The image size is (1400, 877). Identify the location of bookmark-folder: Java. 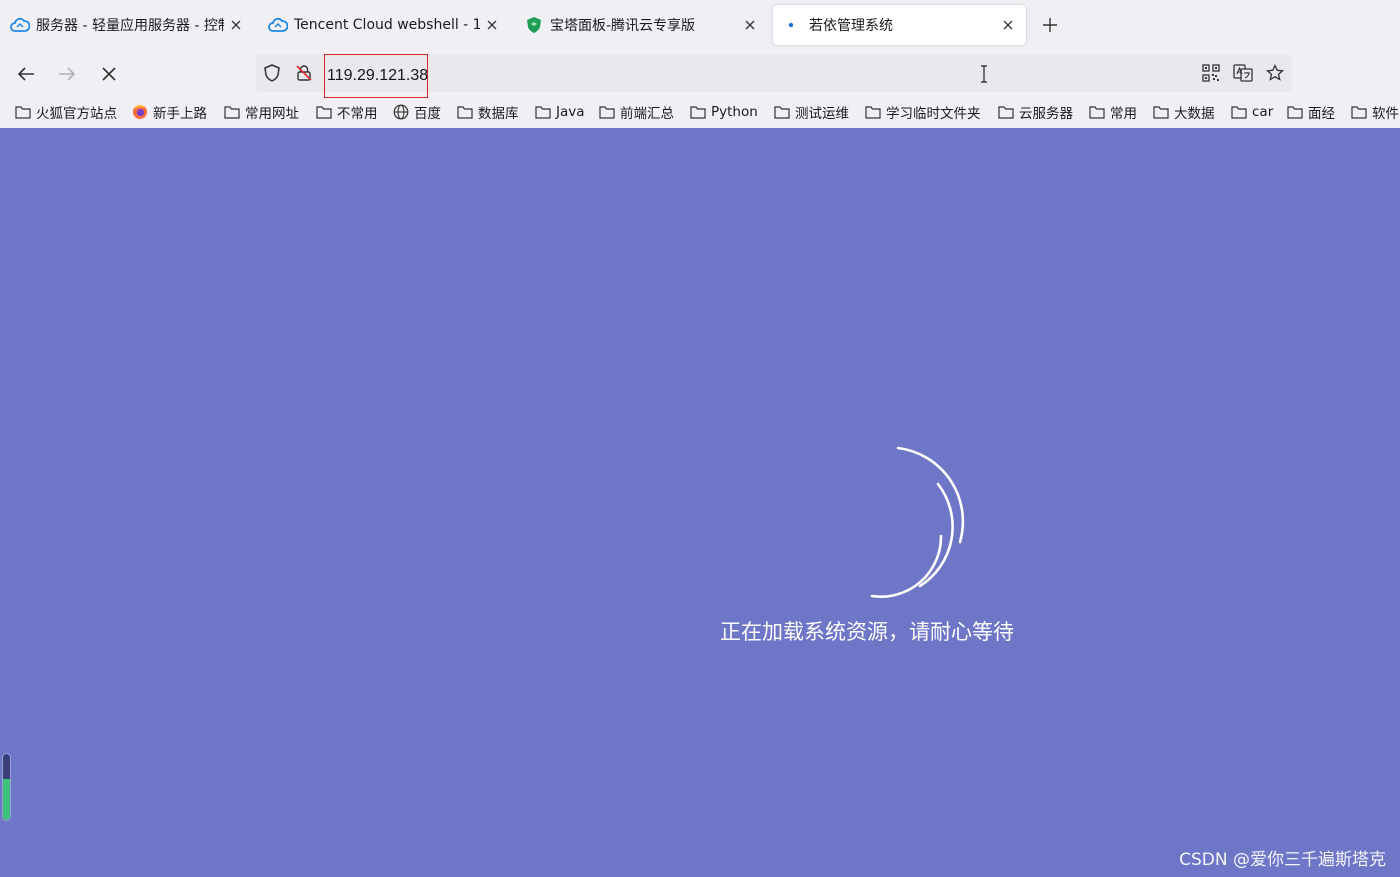
(559, 112).